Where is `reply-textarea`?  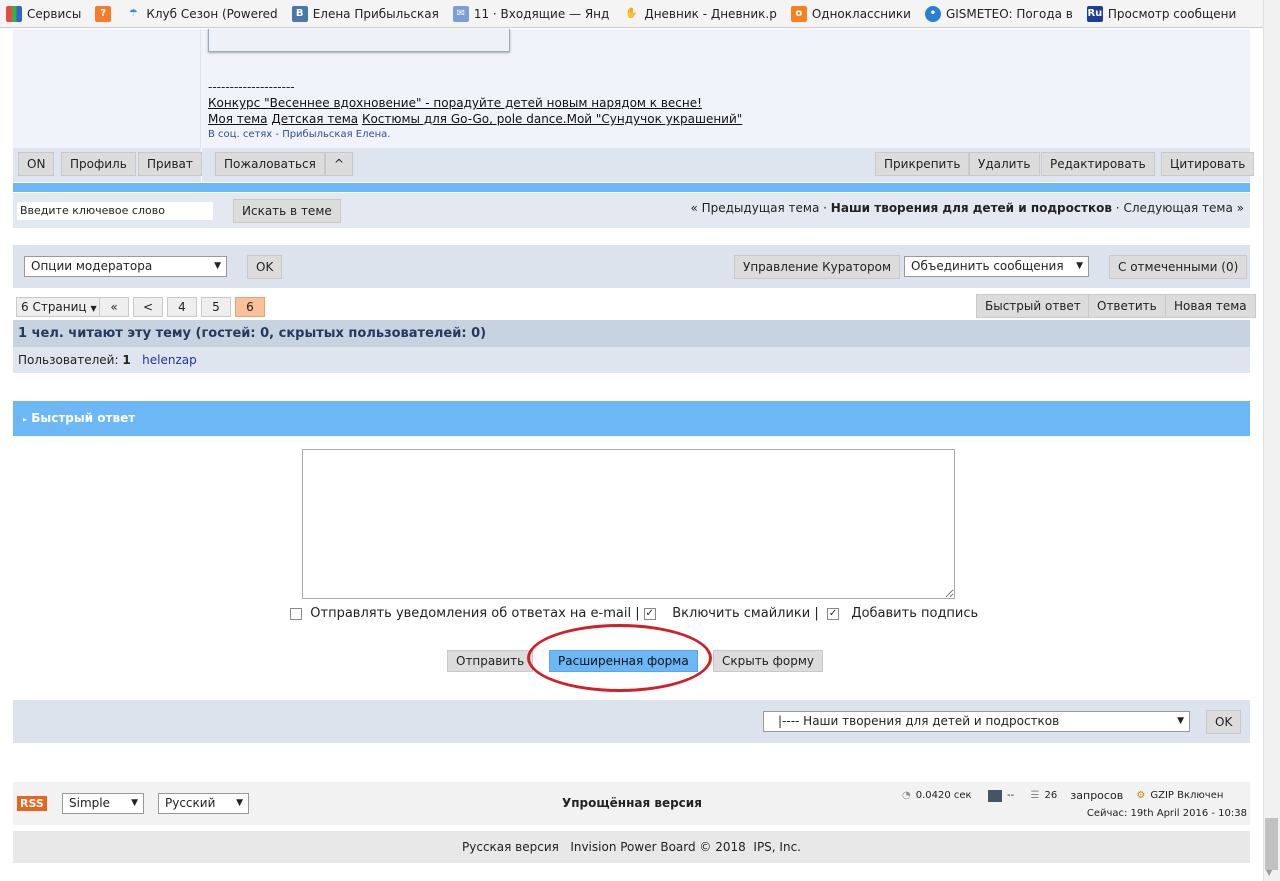
reply-textarea is located at coordinates (628, 524).